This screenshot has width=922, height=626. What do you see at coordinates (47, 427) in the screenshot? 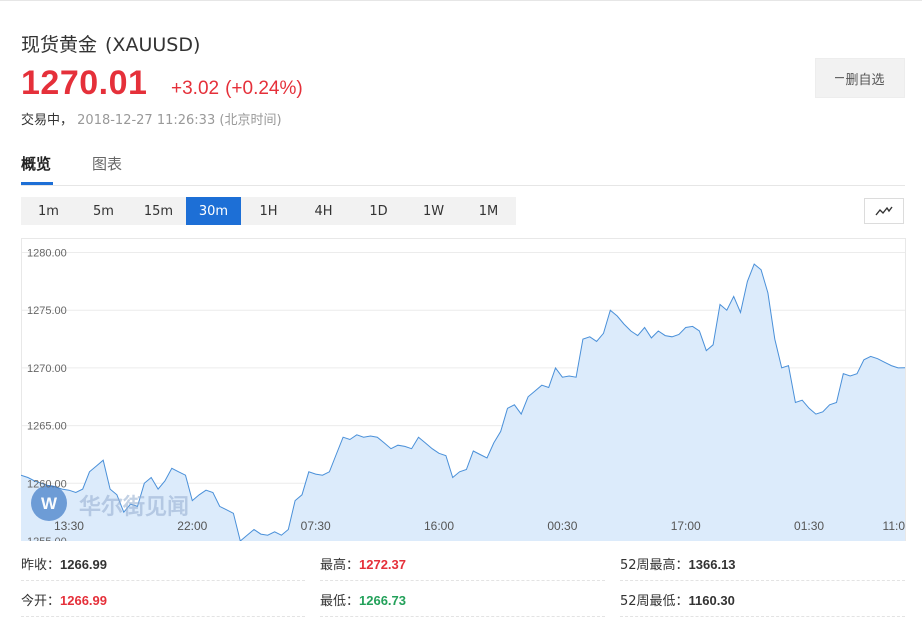
I see `y-tick-label: 1265.00` at bounding box center [47, 427].